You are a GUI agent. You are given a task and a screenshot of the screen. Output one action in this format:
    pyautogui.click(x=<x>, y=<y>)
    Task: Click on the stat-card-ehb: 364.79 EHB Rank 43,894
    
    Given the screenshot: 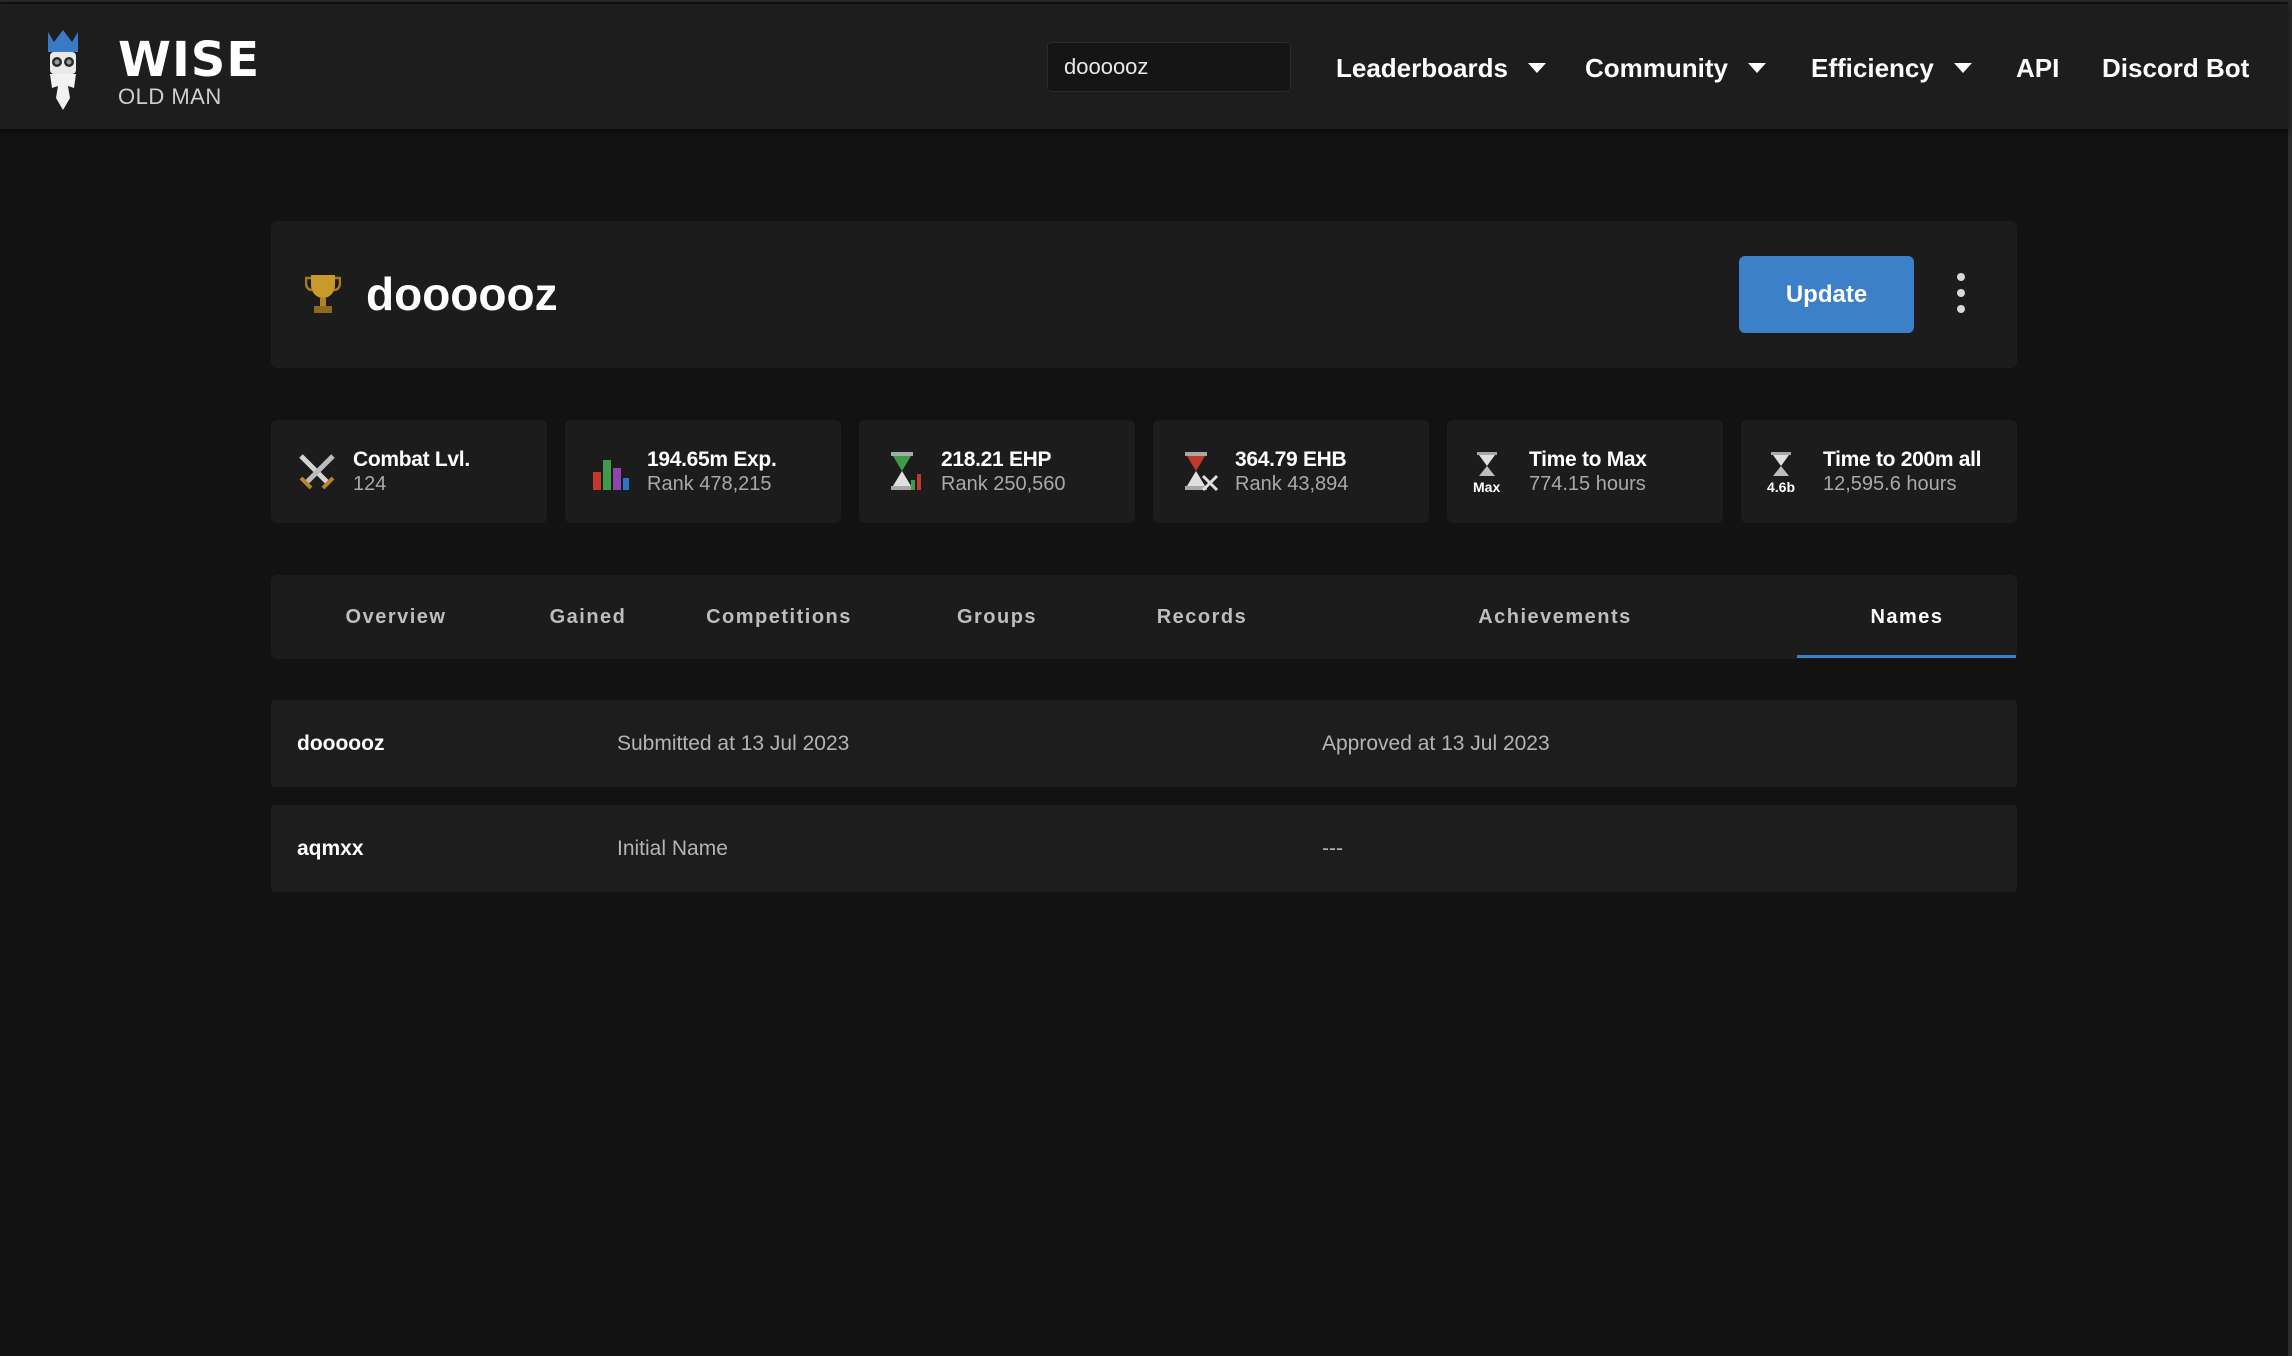 What is the action you would take?
    pyautogui.click(x=1291, y=471)
    